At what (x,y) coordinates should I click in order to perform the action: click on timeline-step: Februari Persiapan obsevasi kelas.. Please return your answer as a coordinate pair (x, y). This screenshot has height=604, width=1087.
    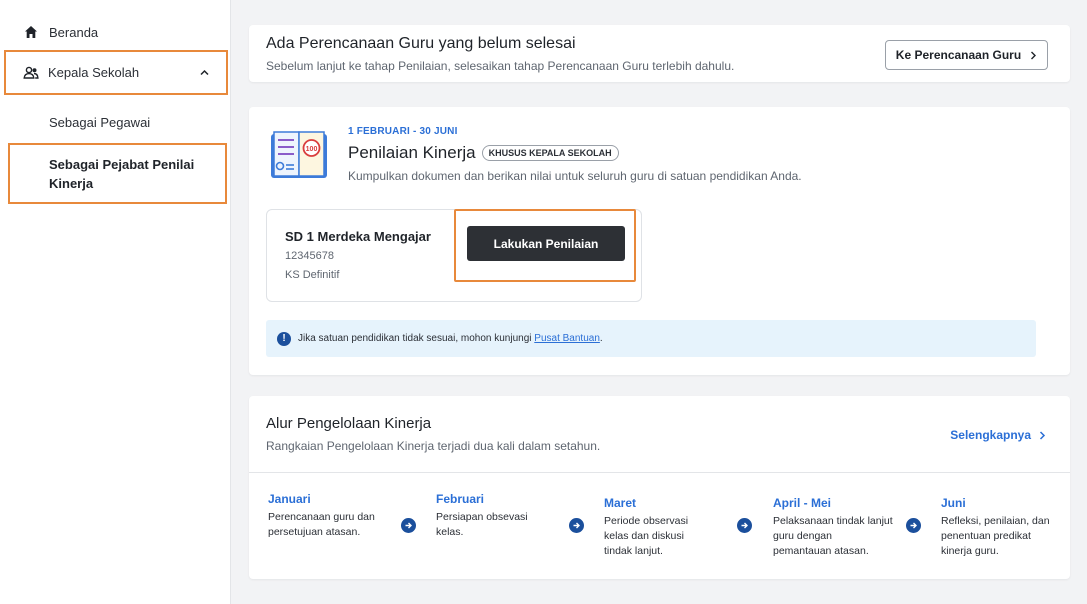
    Looking at the image, I should click on (492, 516).